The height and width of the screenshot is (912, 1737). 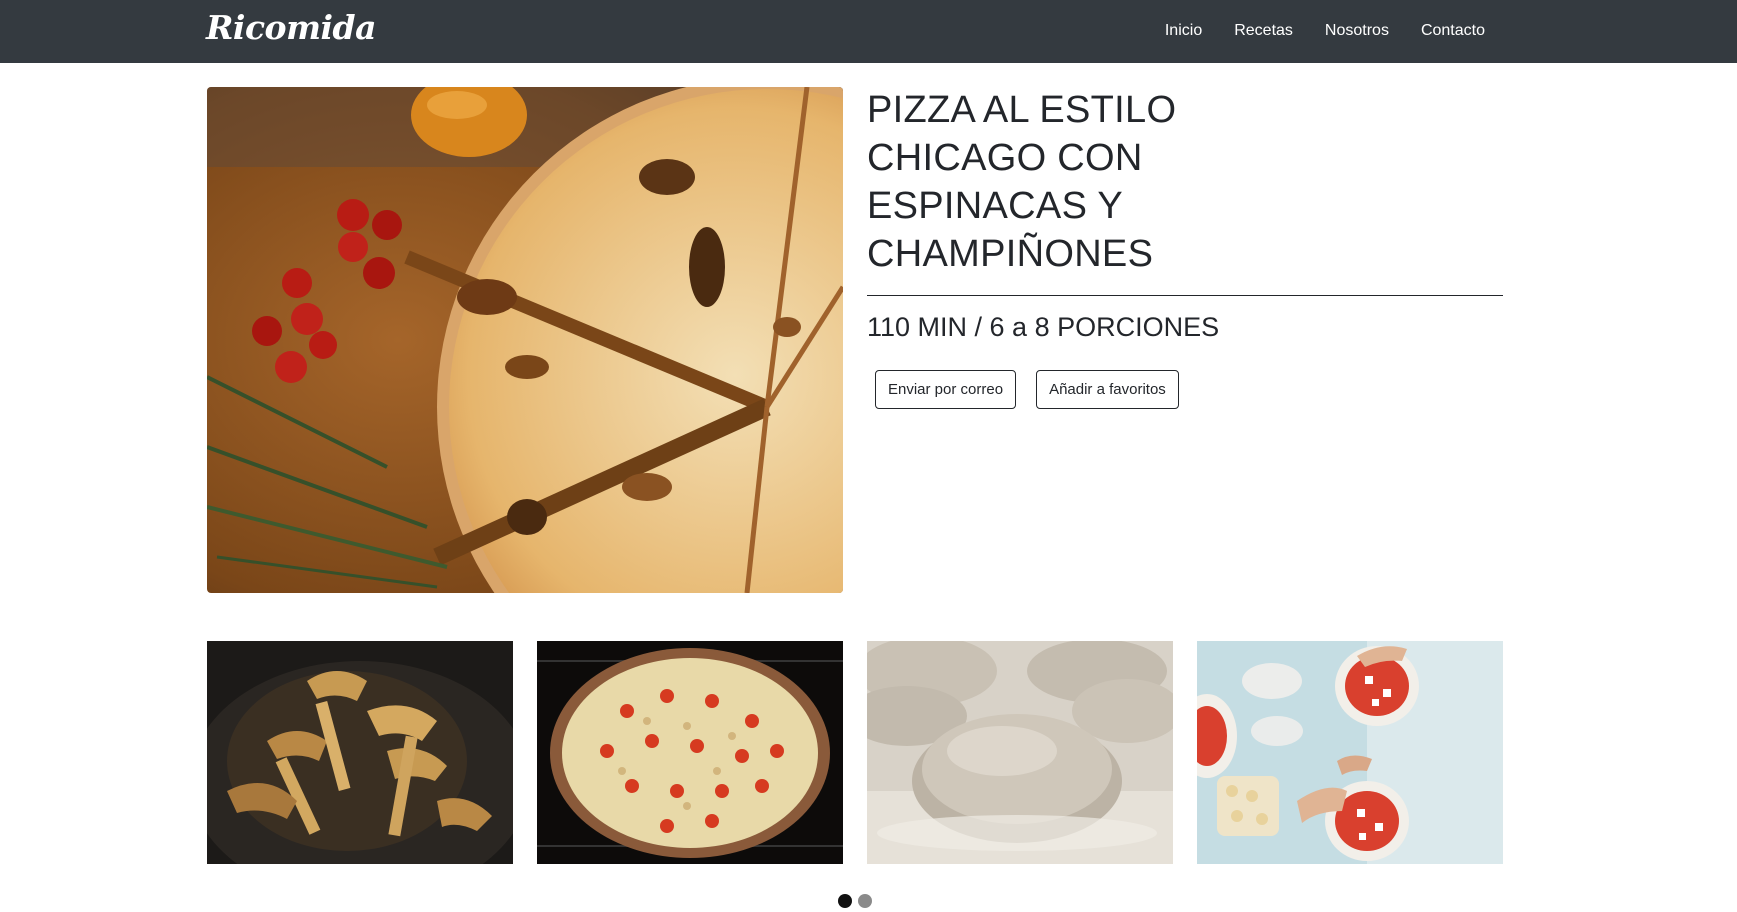 What do you see at coordinates (1027, 389) in the screenshot?
I see `recipe-actions: Enviar por correo Añadir a favoritos` at bounding box center [1027, 389].